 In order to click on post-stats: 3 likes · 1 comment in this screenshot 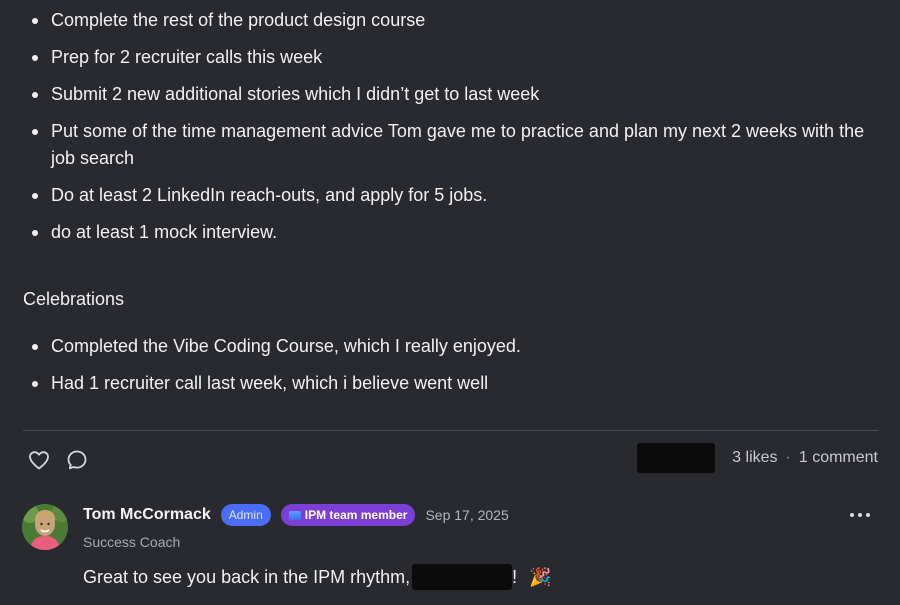, I will do `click(805, 458)`.